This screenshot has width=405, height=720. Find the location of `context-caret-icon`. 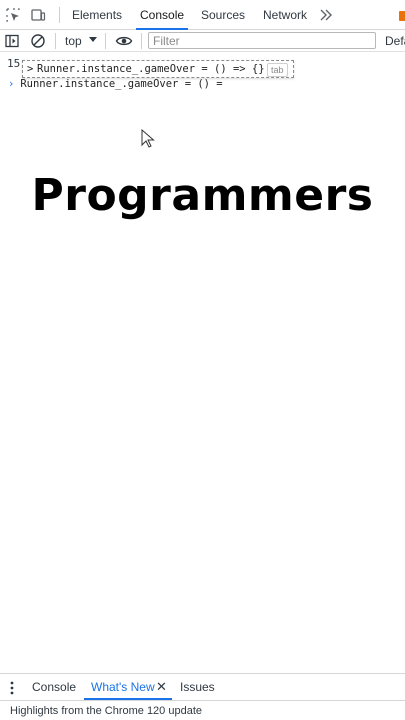

context-caret-icon is located at coordinates (93, 39).